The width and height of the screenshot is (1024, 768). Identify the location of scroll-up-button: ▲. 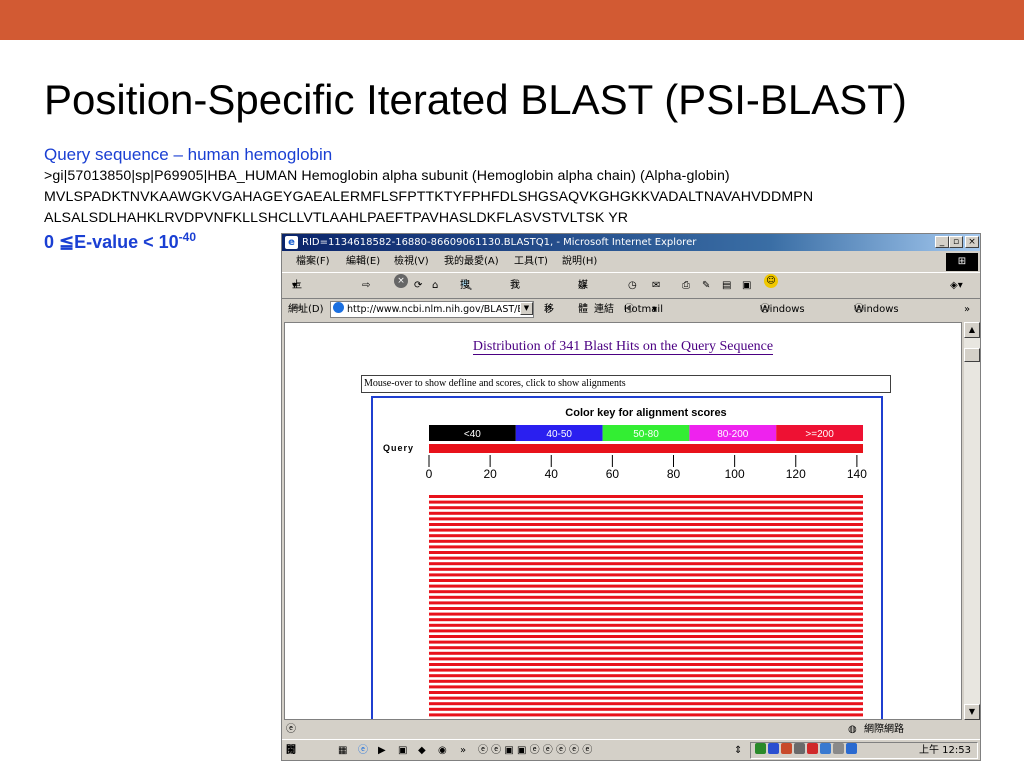
(972, 330).